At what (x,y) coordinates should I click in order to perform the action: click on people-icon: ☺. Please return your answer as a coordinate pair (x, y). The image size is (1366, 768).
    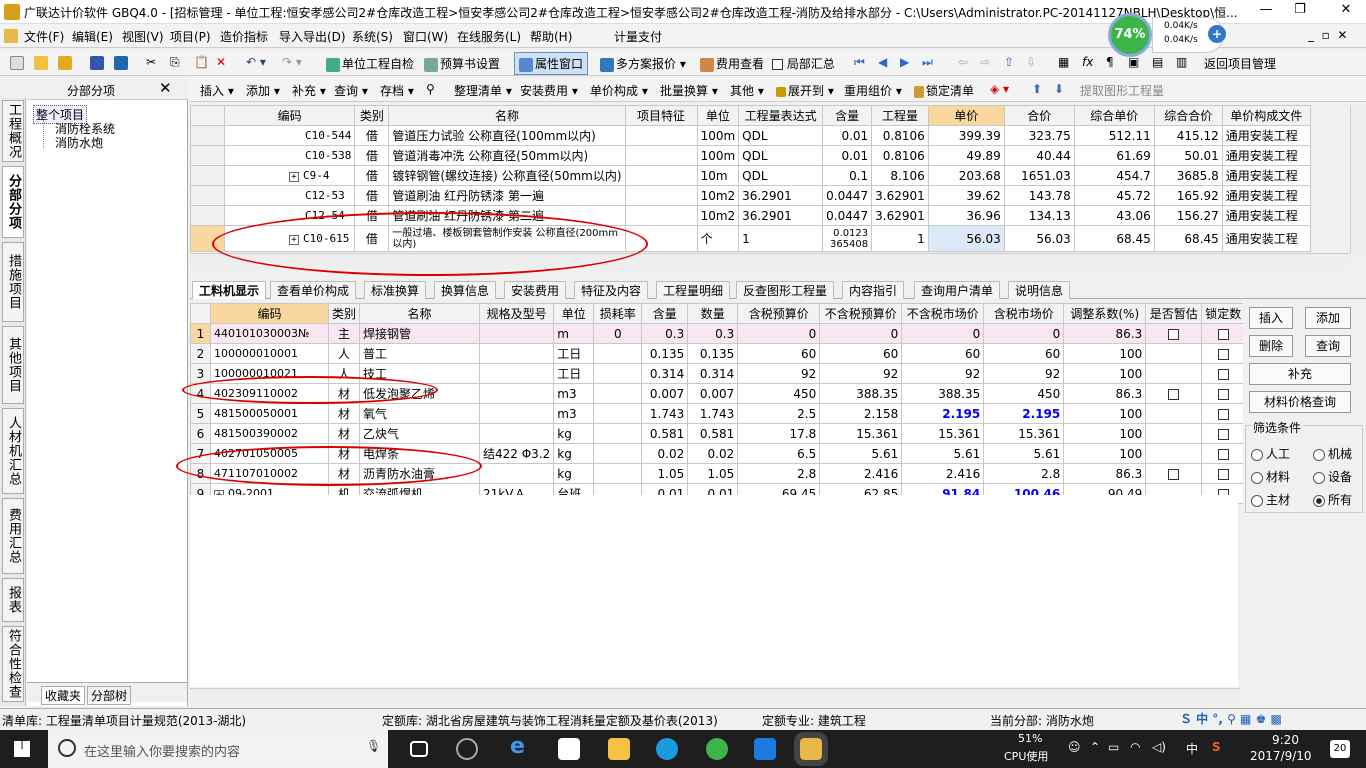
    Looking at the image, I should click on (1074, 747).